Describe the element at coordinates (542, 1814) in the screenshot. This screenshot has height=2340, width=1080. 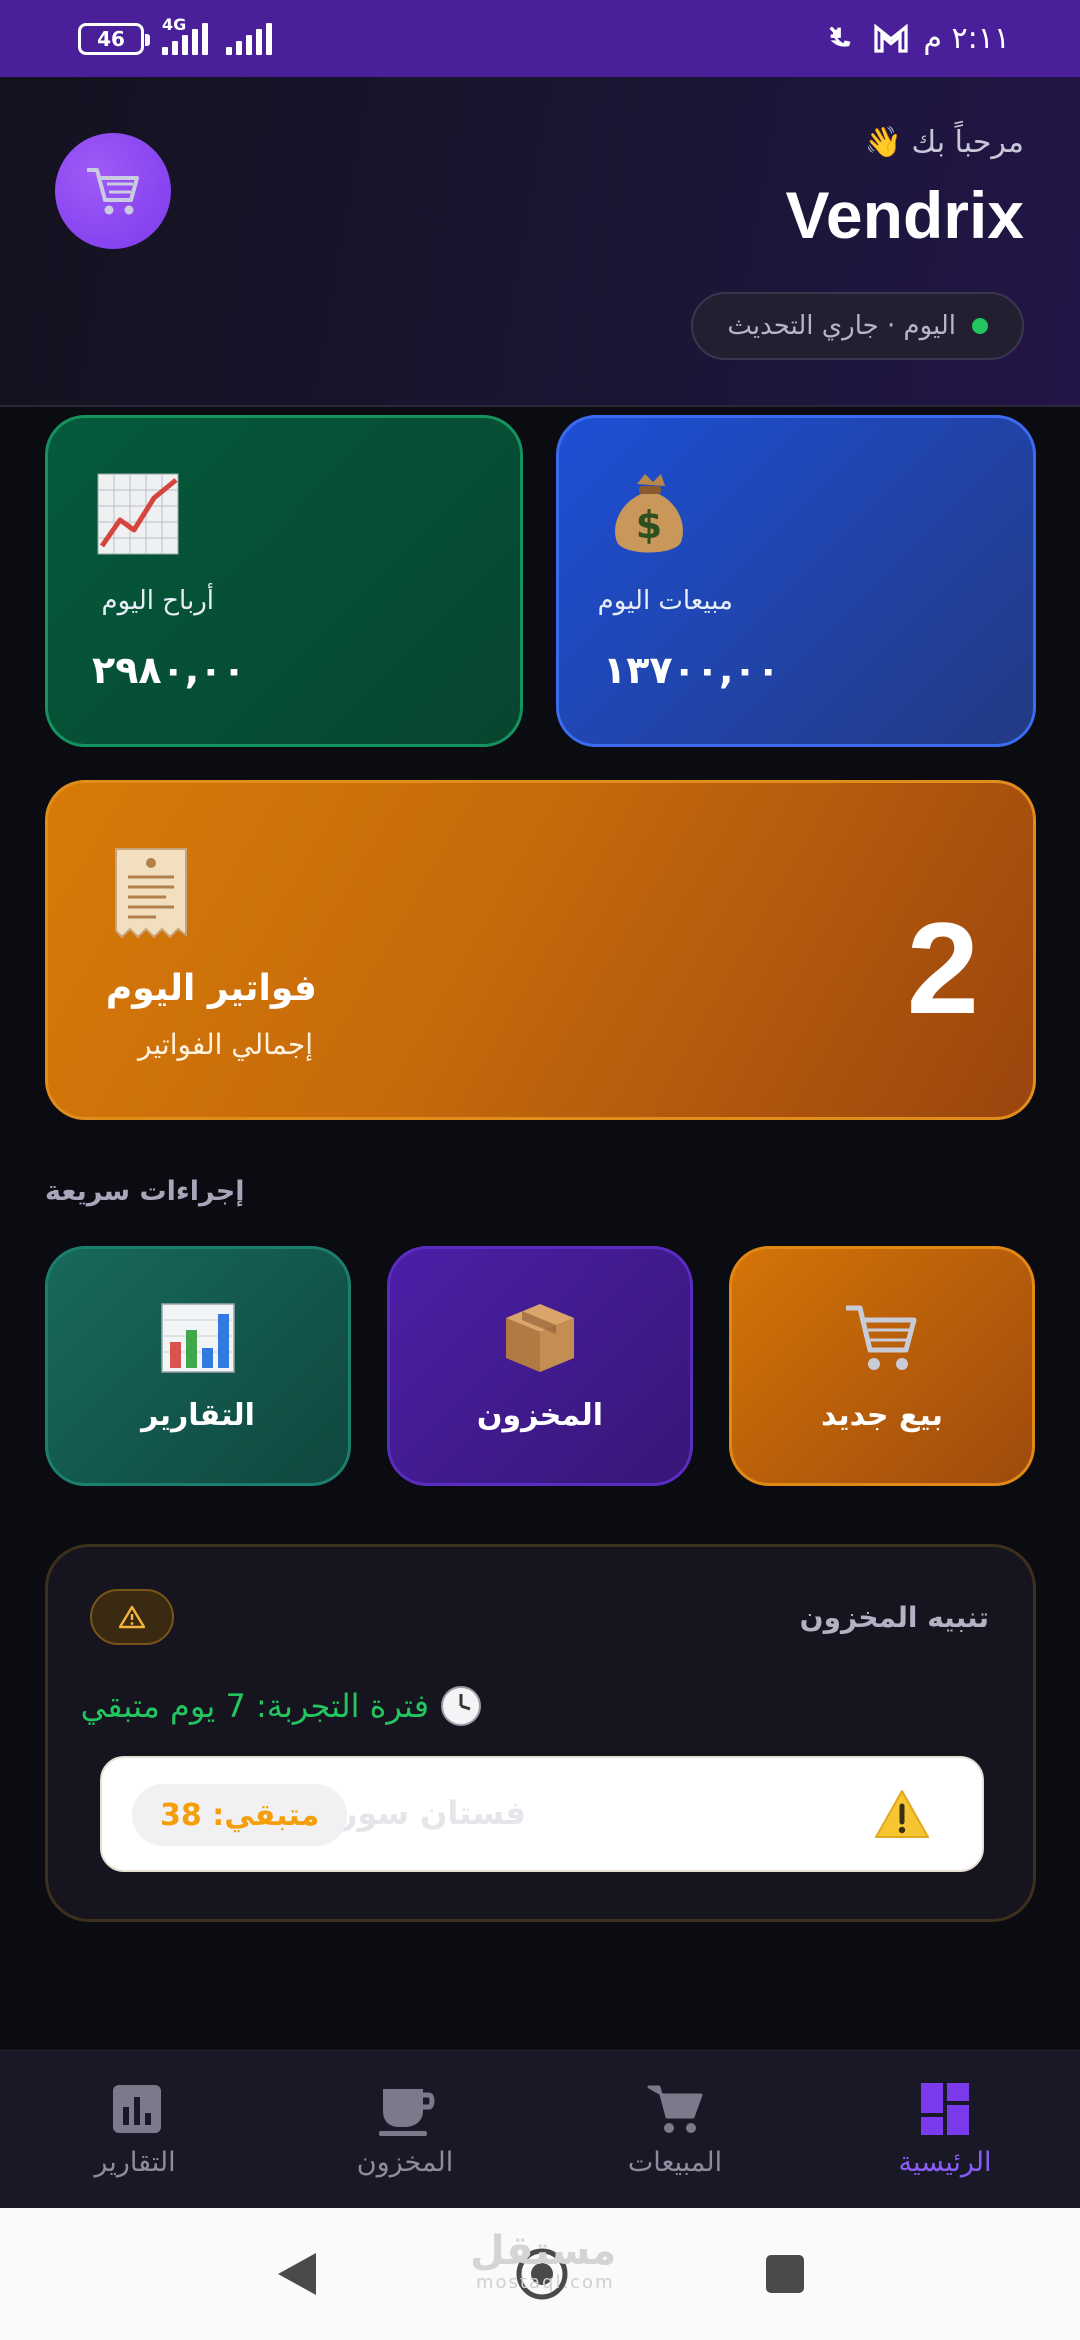
I see `low-stock-item: فستان سورية متبقي: 38` at that location.